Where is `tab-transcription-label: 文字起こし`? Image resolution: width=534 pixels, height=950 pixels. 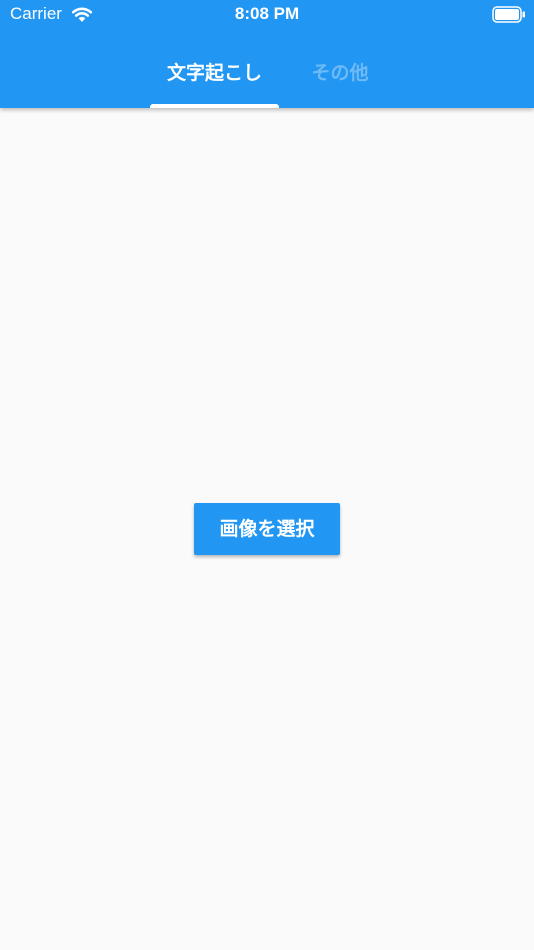 tab-transcription-label: 文字起こし is located at coordinates (214, 73).